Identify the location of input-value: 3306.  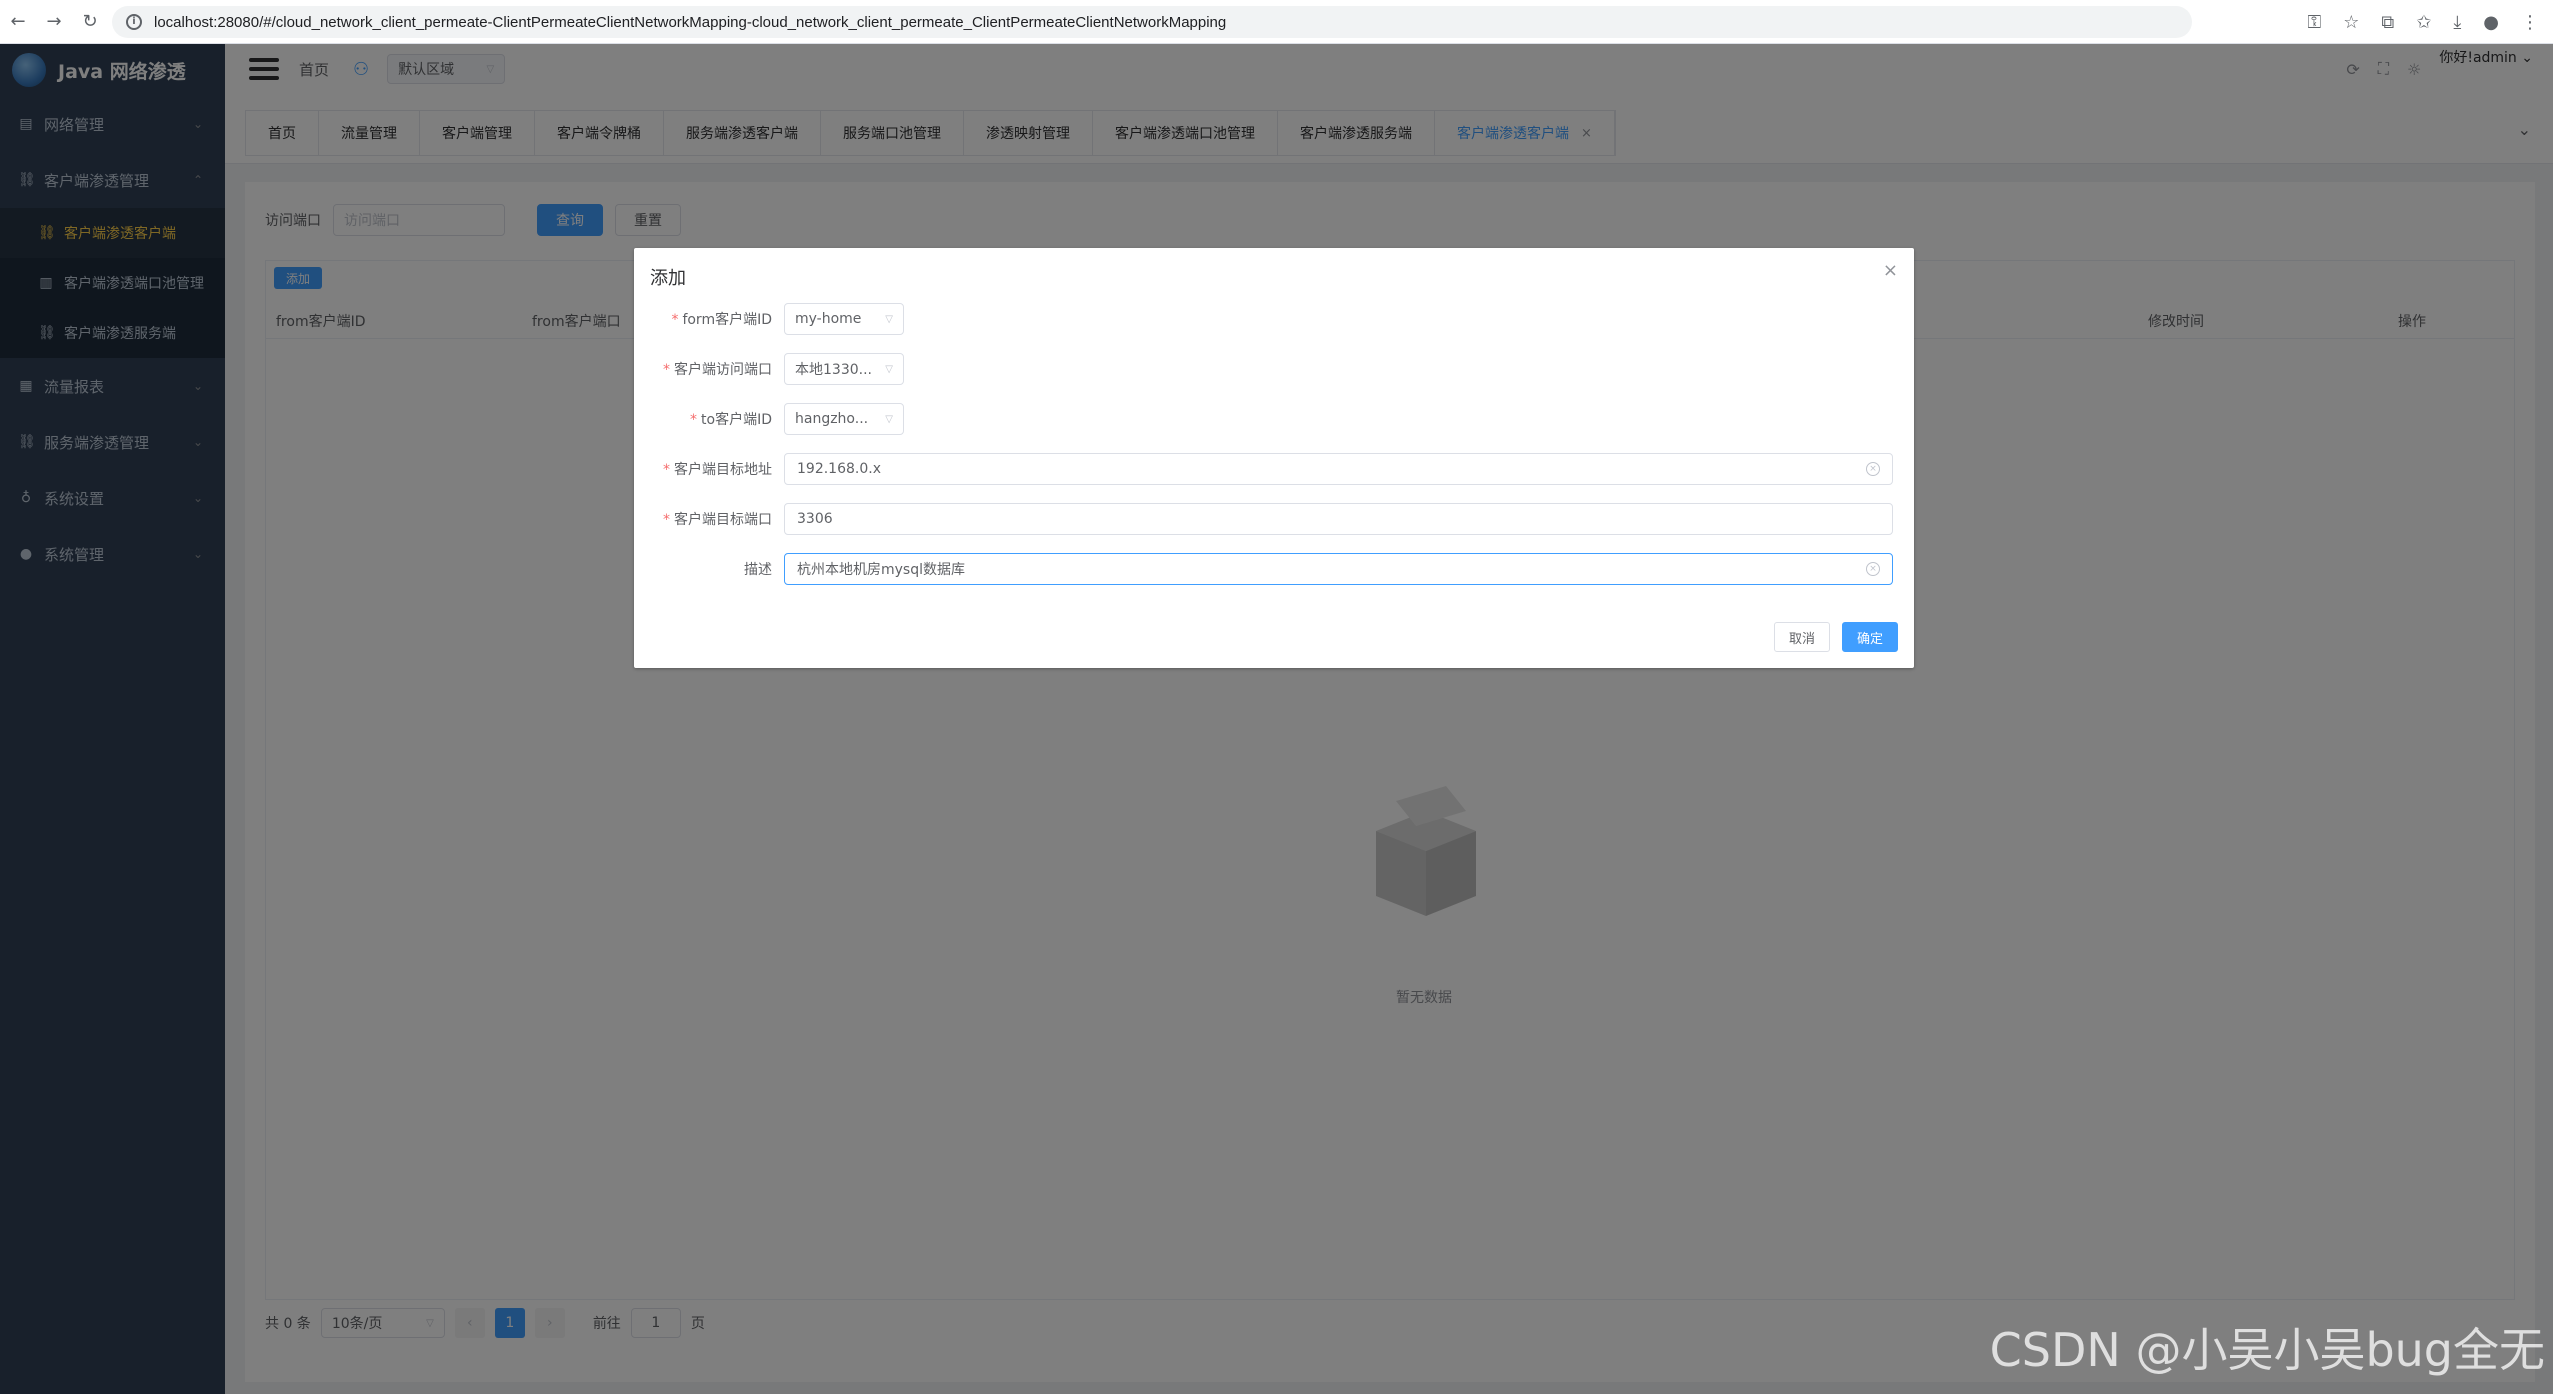
(815, 519).